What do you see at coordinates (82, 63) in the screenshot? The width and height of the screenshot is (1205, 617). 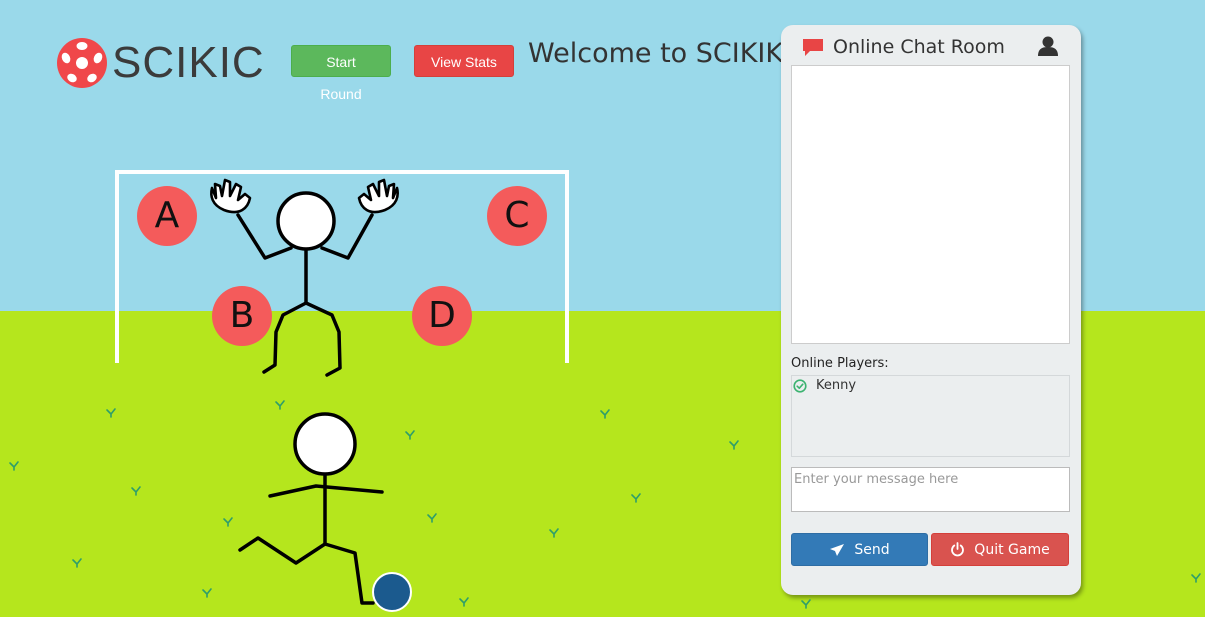 I see `soccer-ball-logo-icon` at bounding box center [82, 63].